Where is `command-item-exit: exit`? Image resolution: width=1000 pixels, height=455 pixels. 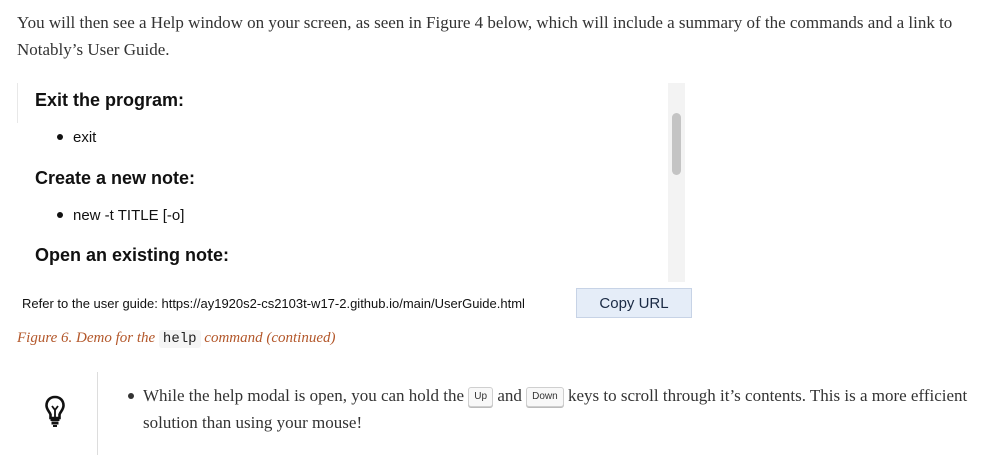
command-item-exit: exit is located at coordinates (76, 138).